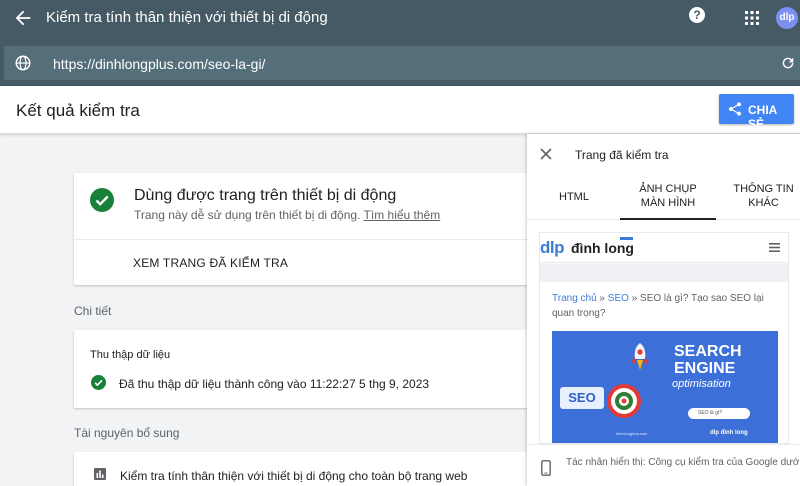  What do you see at coordinates (574, 197) in the screenshot?
I see `tab-html: HTML` at bounding box center [574, 197].